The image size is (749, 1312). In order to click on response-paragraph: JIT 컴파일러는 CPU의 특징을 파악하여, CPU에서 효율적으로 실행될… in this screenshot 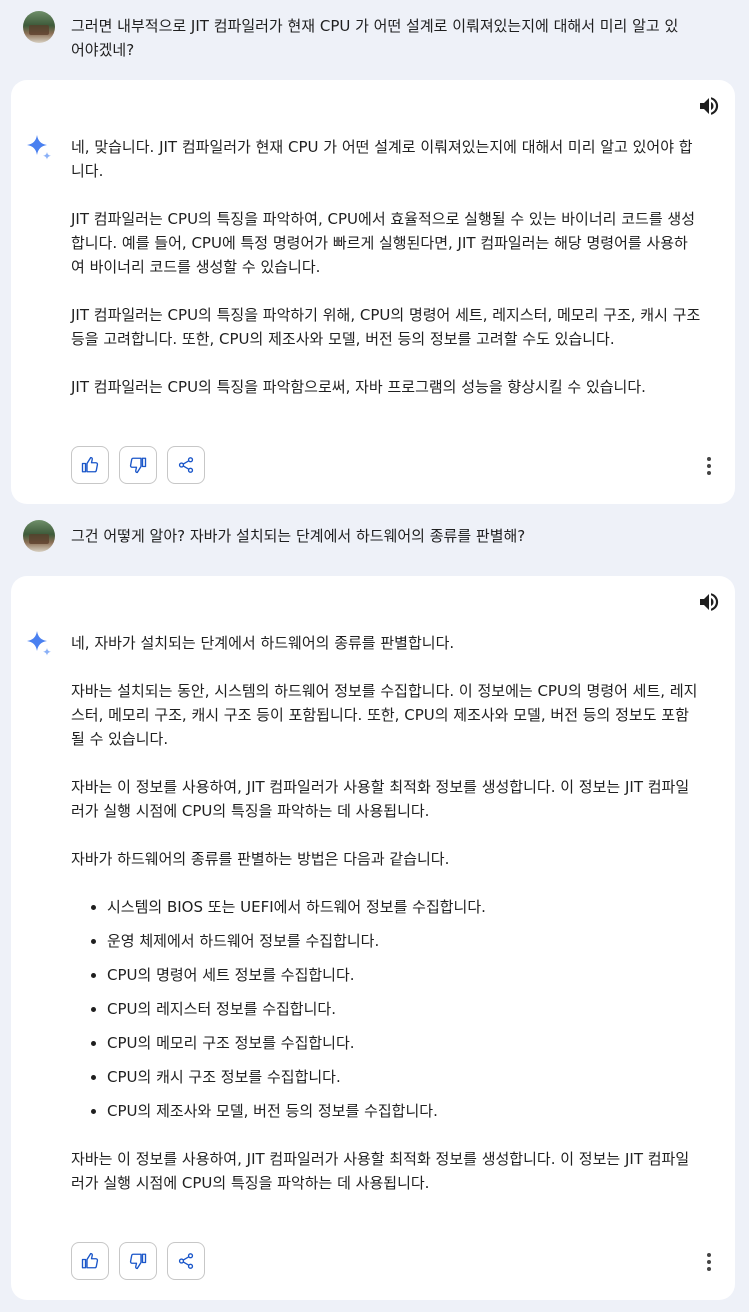, I will do `click(383, 243)`.